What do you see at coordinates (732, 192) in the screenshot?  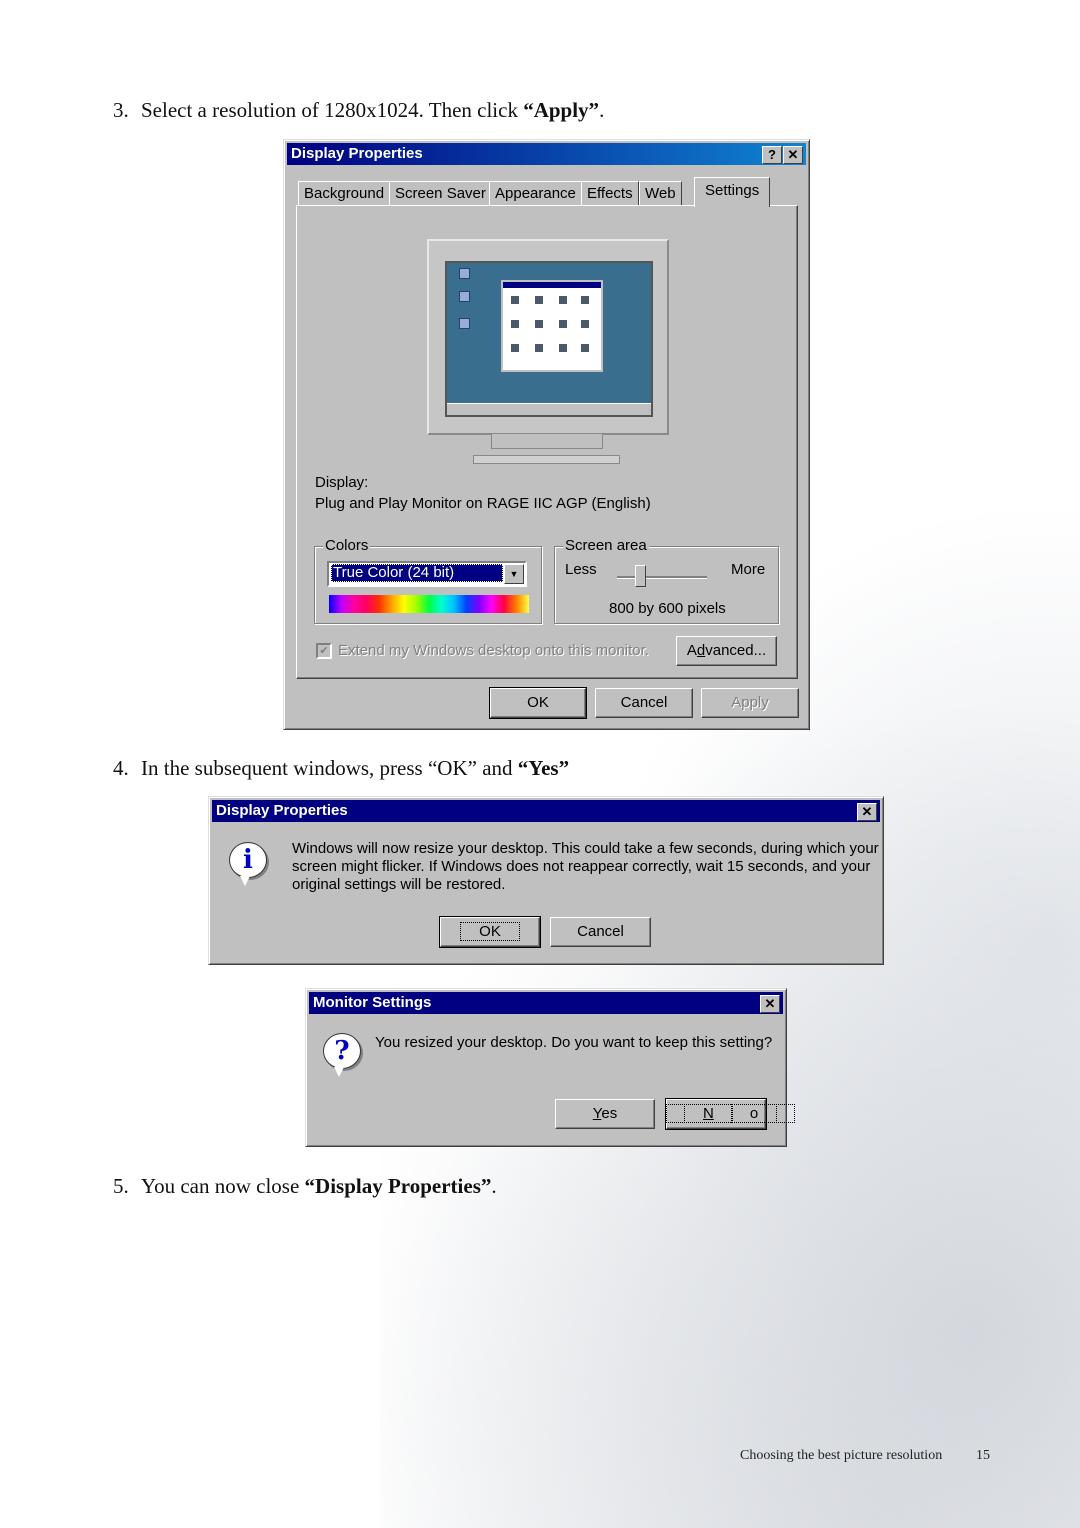 I see `tab-settings: Settings` at bounding box center [732, 192].